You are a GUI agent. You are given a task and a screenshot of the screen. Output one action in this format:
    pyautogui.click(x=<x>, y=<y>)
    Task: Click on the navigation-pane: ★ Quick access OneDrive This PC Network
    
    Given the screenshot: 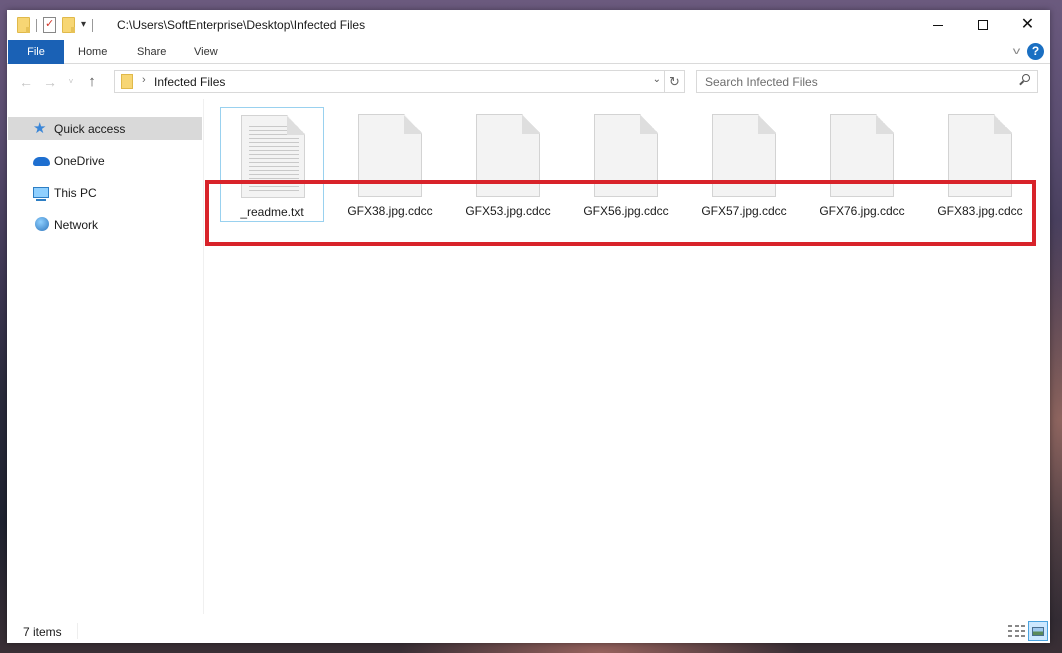 What is the action you would take?
    pyautogui.click(x=105, y=356)
    